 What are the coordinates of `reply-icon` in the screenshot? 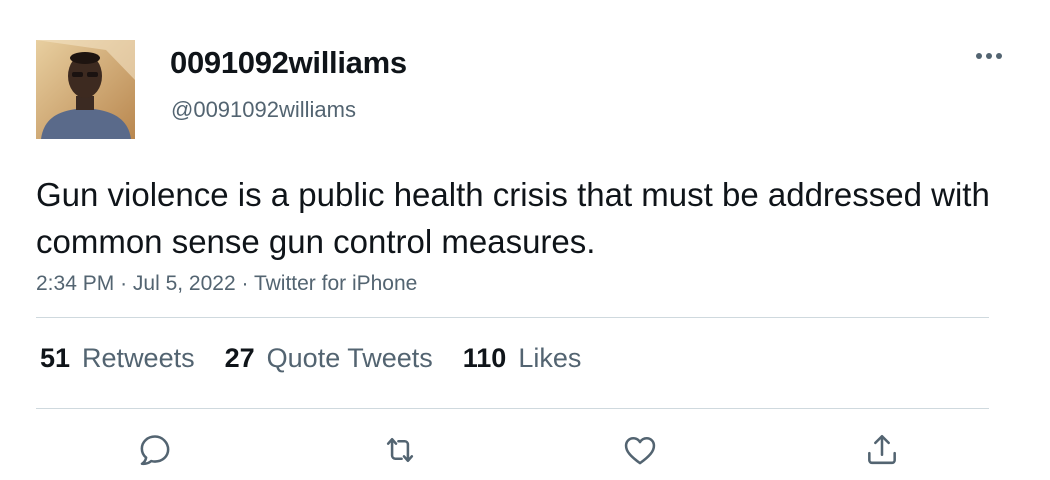 It's located at (155, 450).